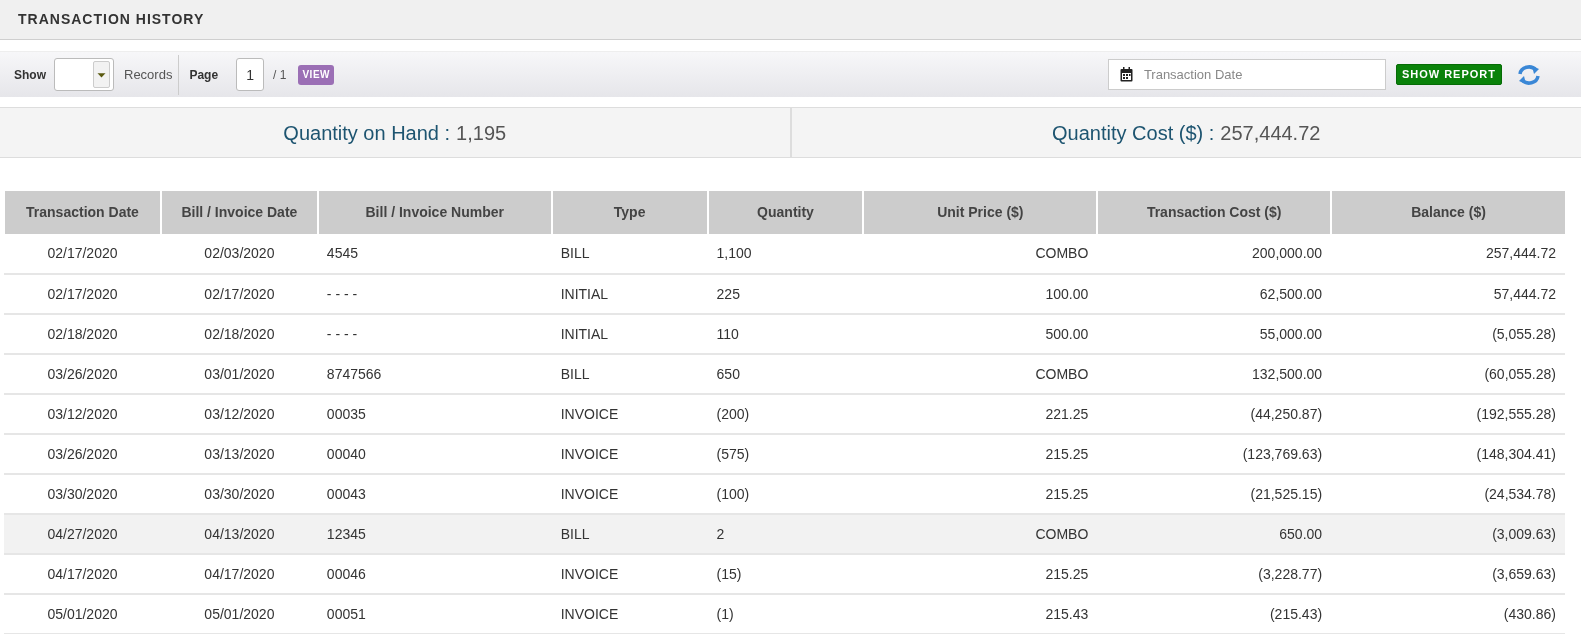 This screenshot has height=634, width=1581. Describe the element at coordinates (84, 74) in the screenshot. I see `records-dropdown` at that location.